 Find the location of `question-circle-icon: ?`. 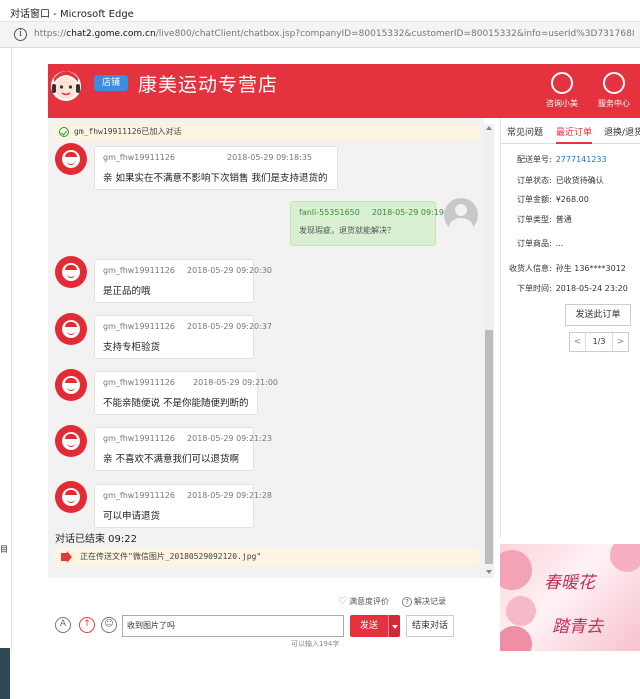

question-circle-icon: ? is located at coordinates (407, 602).